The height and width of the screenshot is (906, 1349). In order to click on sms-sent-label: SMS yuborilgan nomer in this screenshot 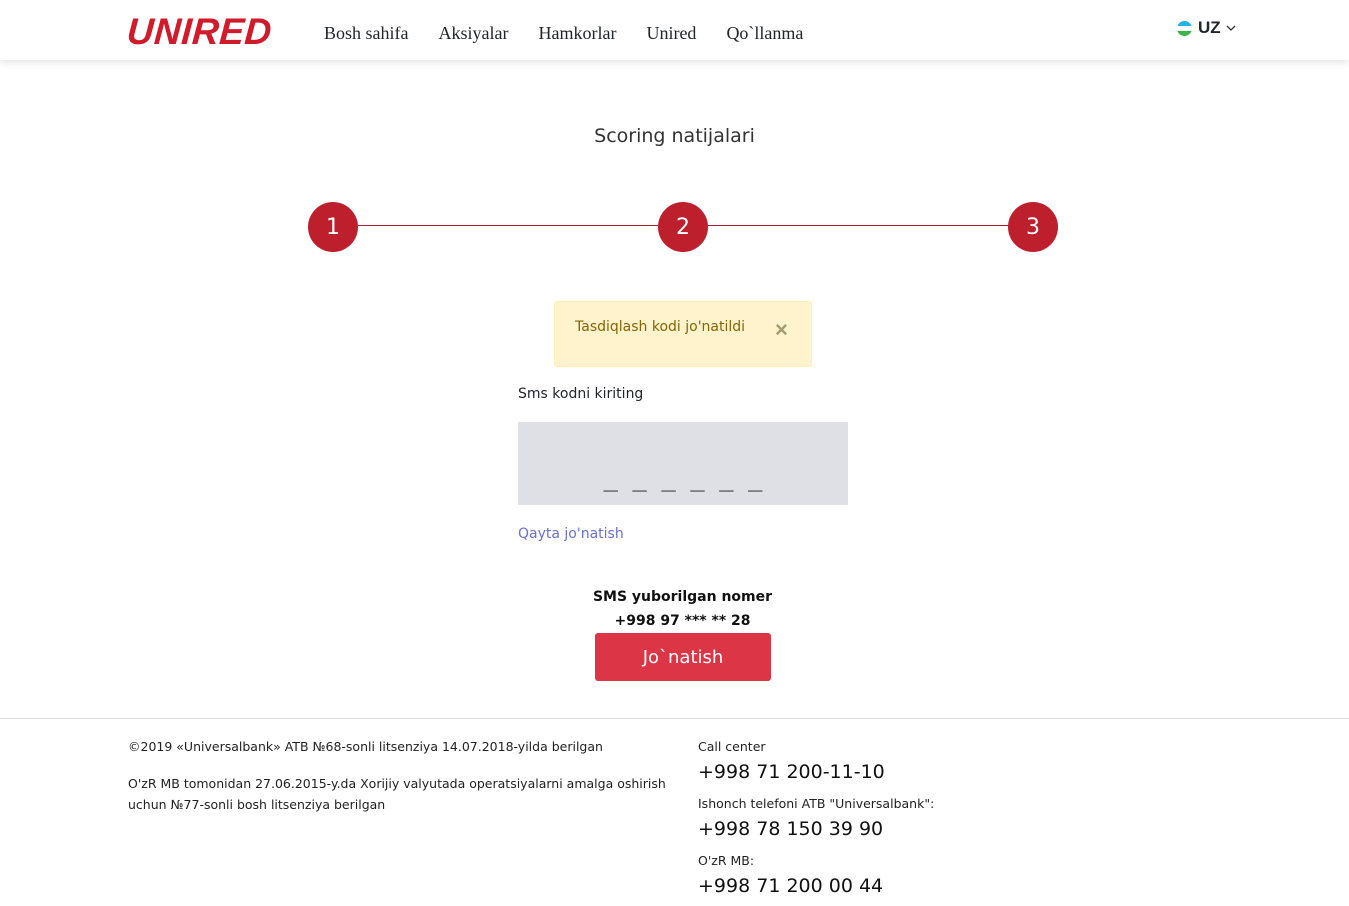, I will do `click(682, 597)`.